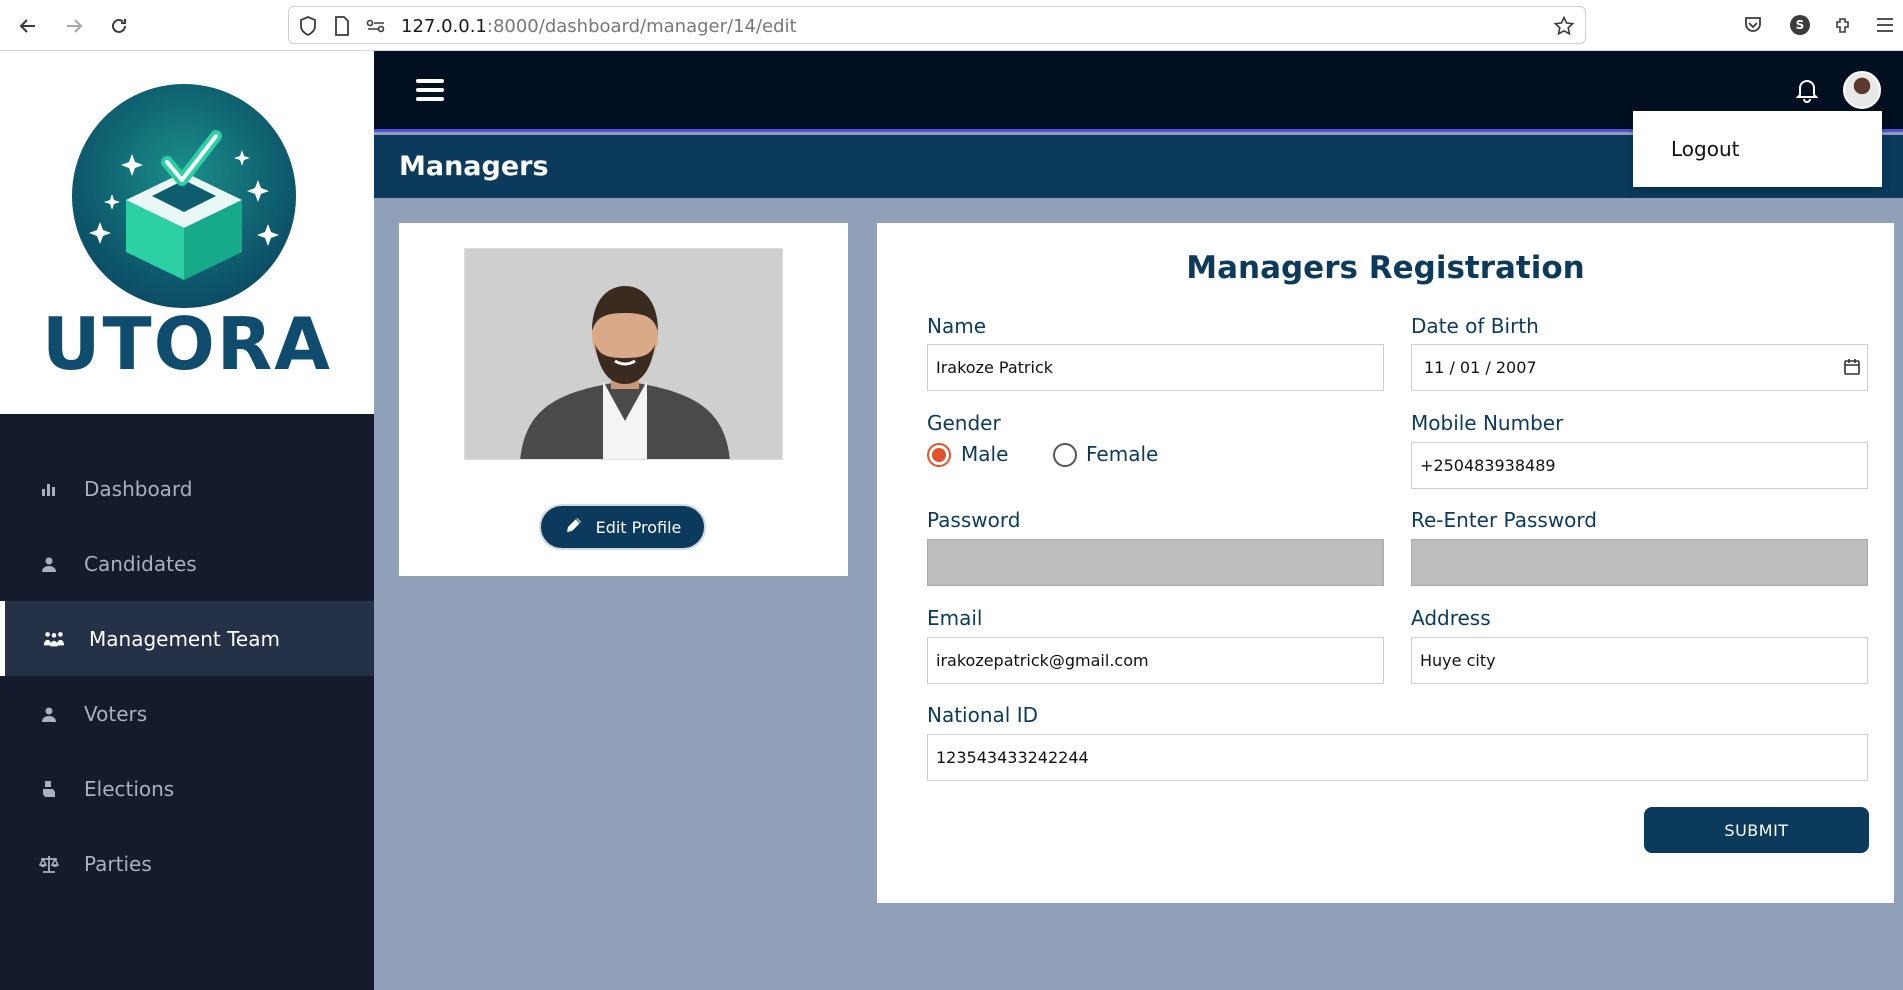 The image size is (1903, 990). What do you see at coordinates (1475, 326) in the screenshot?
I see `dob-label: Date of Birth` at bounding box center [1475, 326].